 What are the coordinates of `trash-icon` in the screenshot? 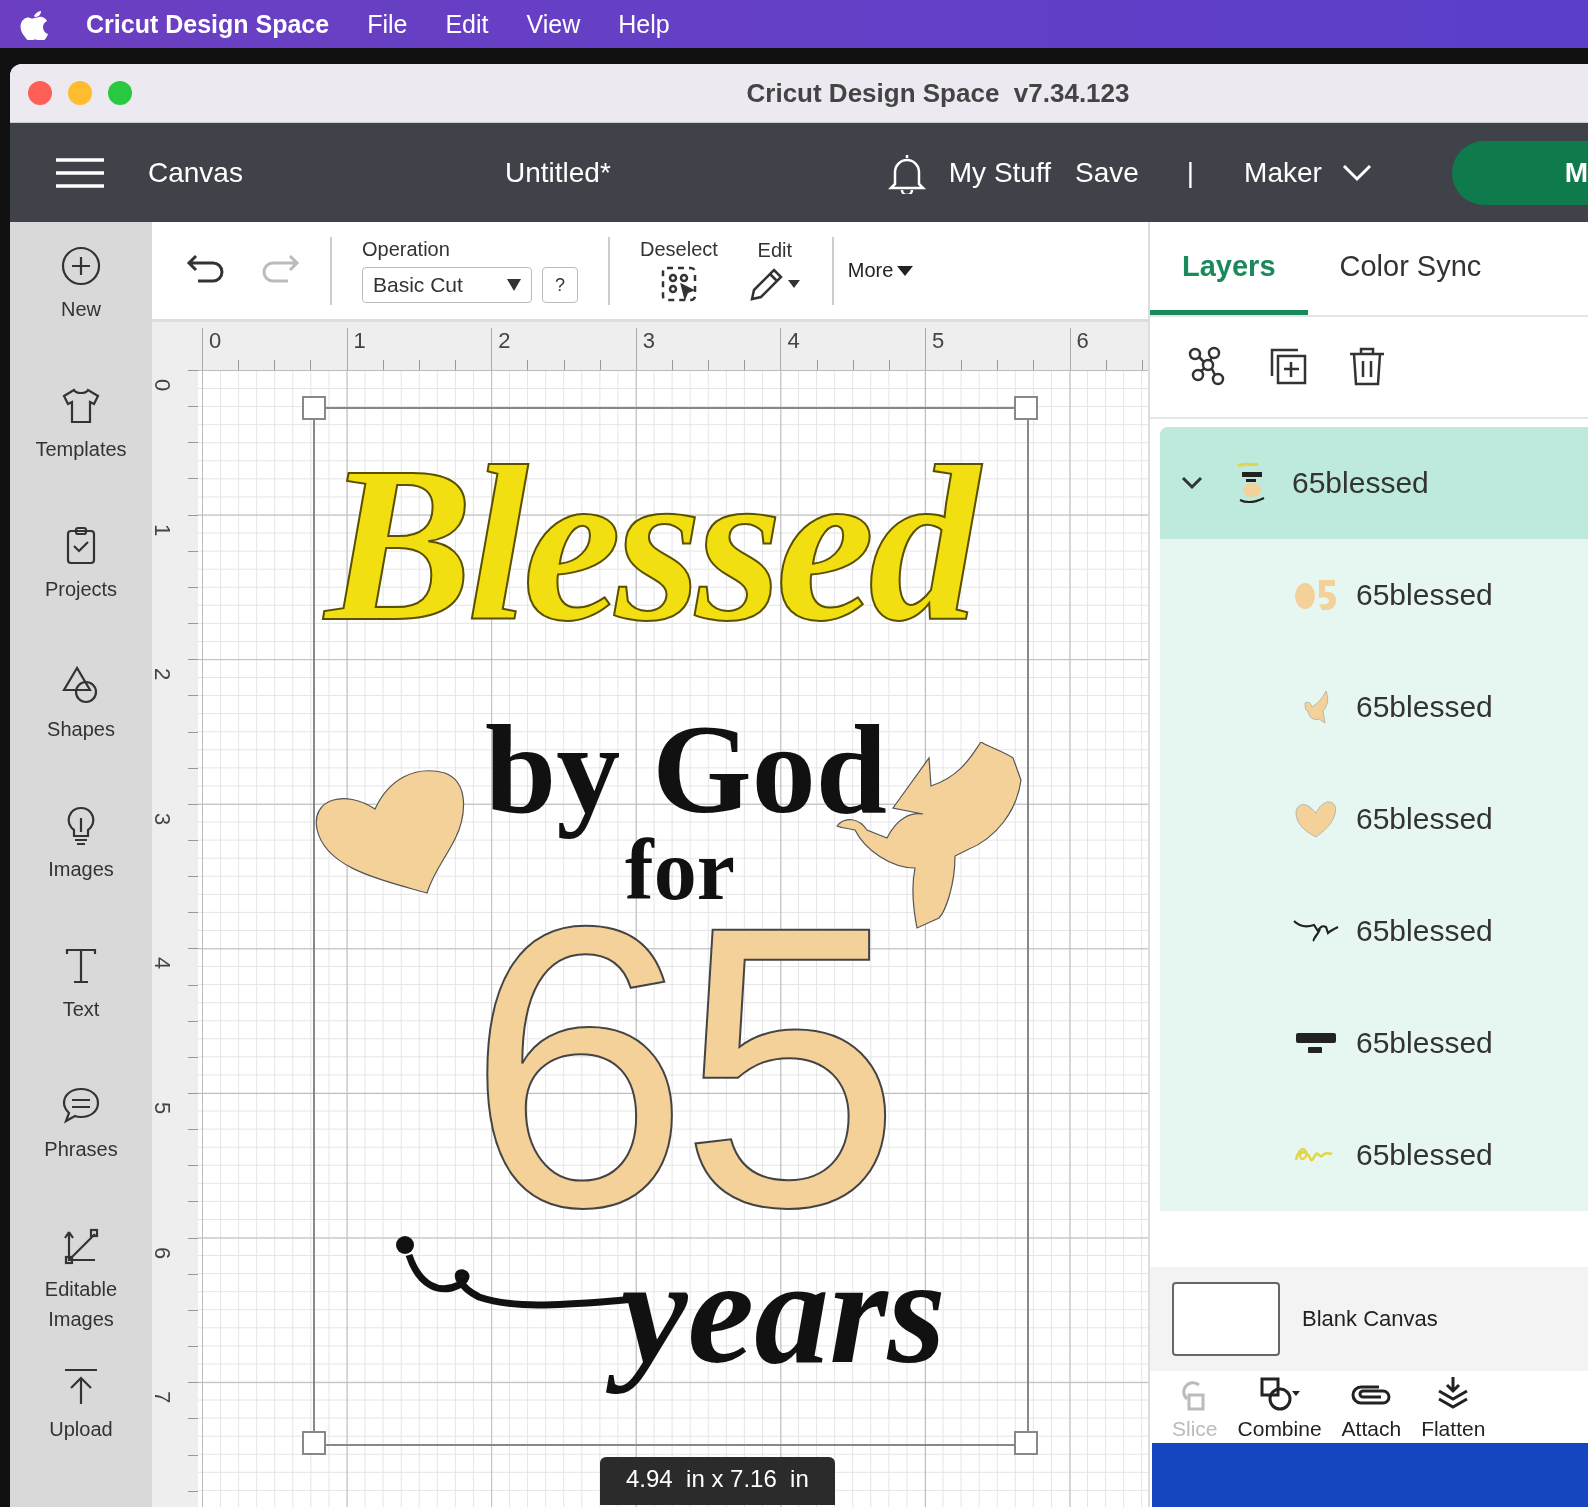 It's located at (1367, 365).